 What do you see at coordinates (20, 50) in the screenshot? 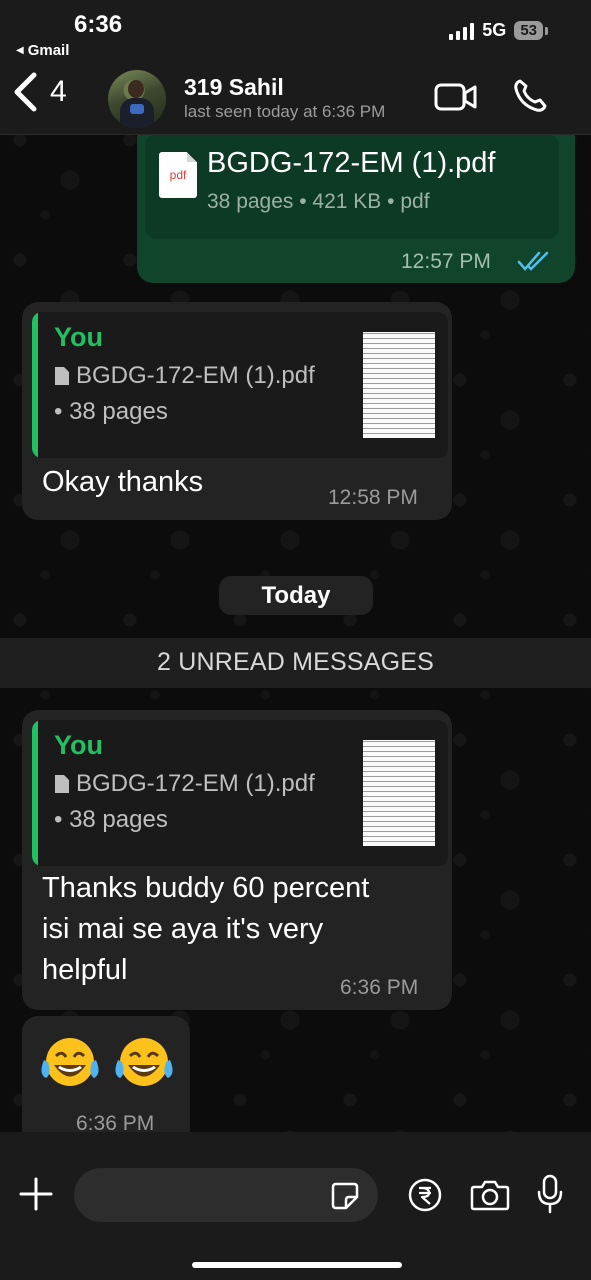
I see `back-triangle-icon: ◀` at bounding box center [20, 50].